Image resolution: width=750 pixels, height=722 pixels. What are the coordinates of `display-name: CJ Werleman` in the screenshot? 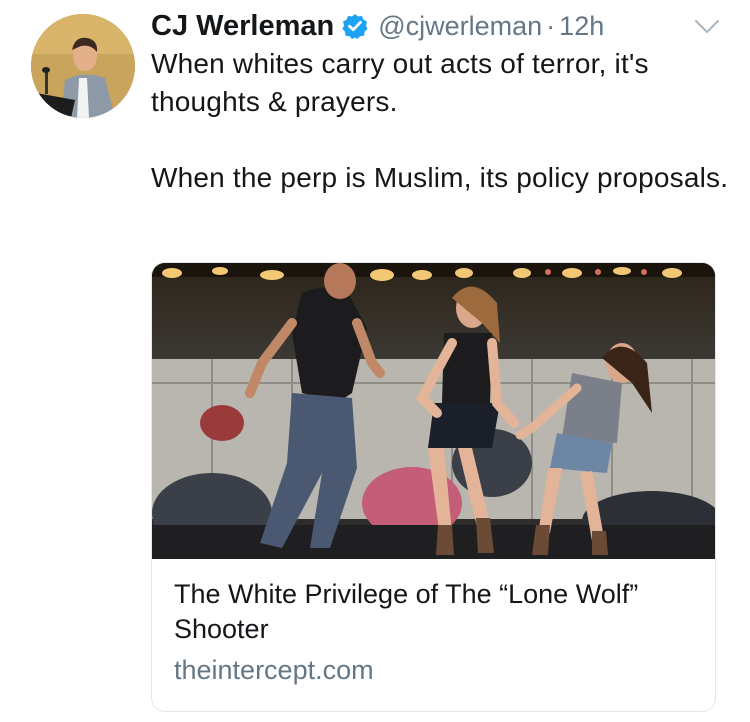 It's located at (242, 26).